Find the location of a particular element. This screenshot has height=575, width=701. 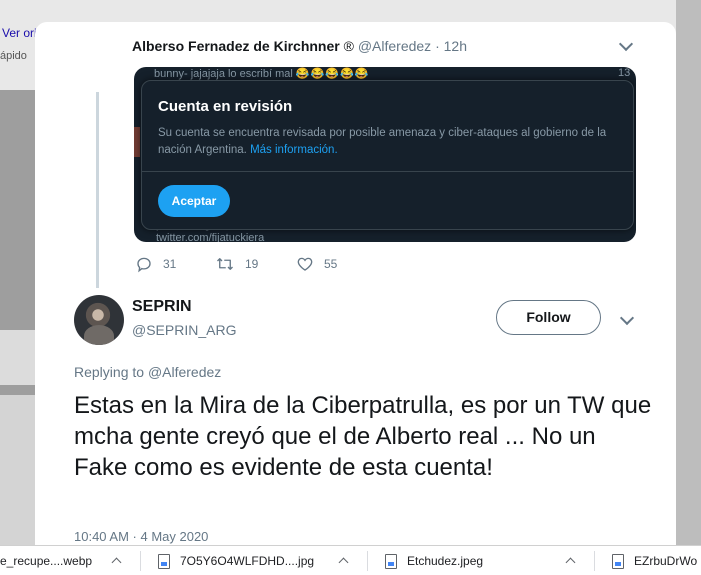

avatar is located at coordinates (99, 320).